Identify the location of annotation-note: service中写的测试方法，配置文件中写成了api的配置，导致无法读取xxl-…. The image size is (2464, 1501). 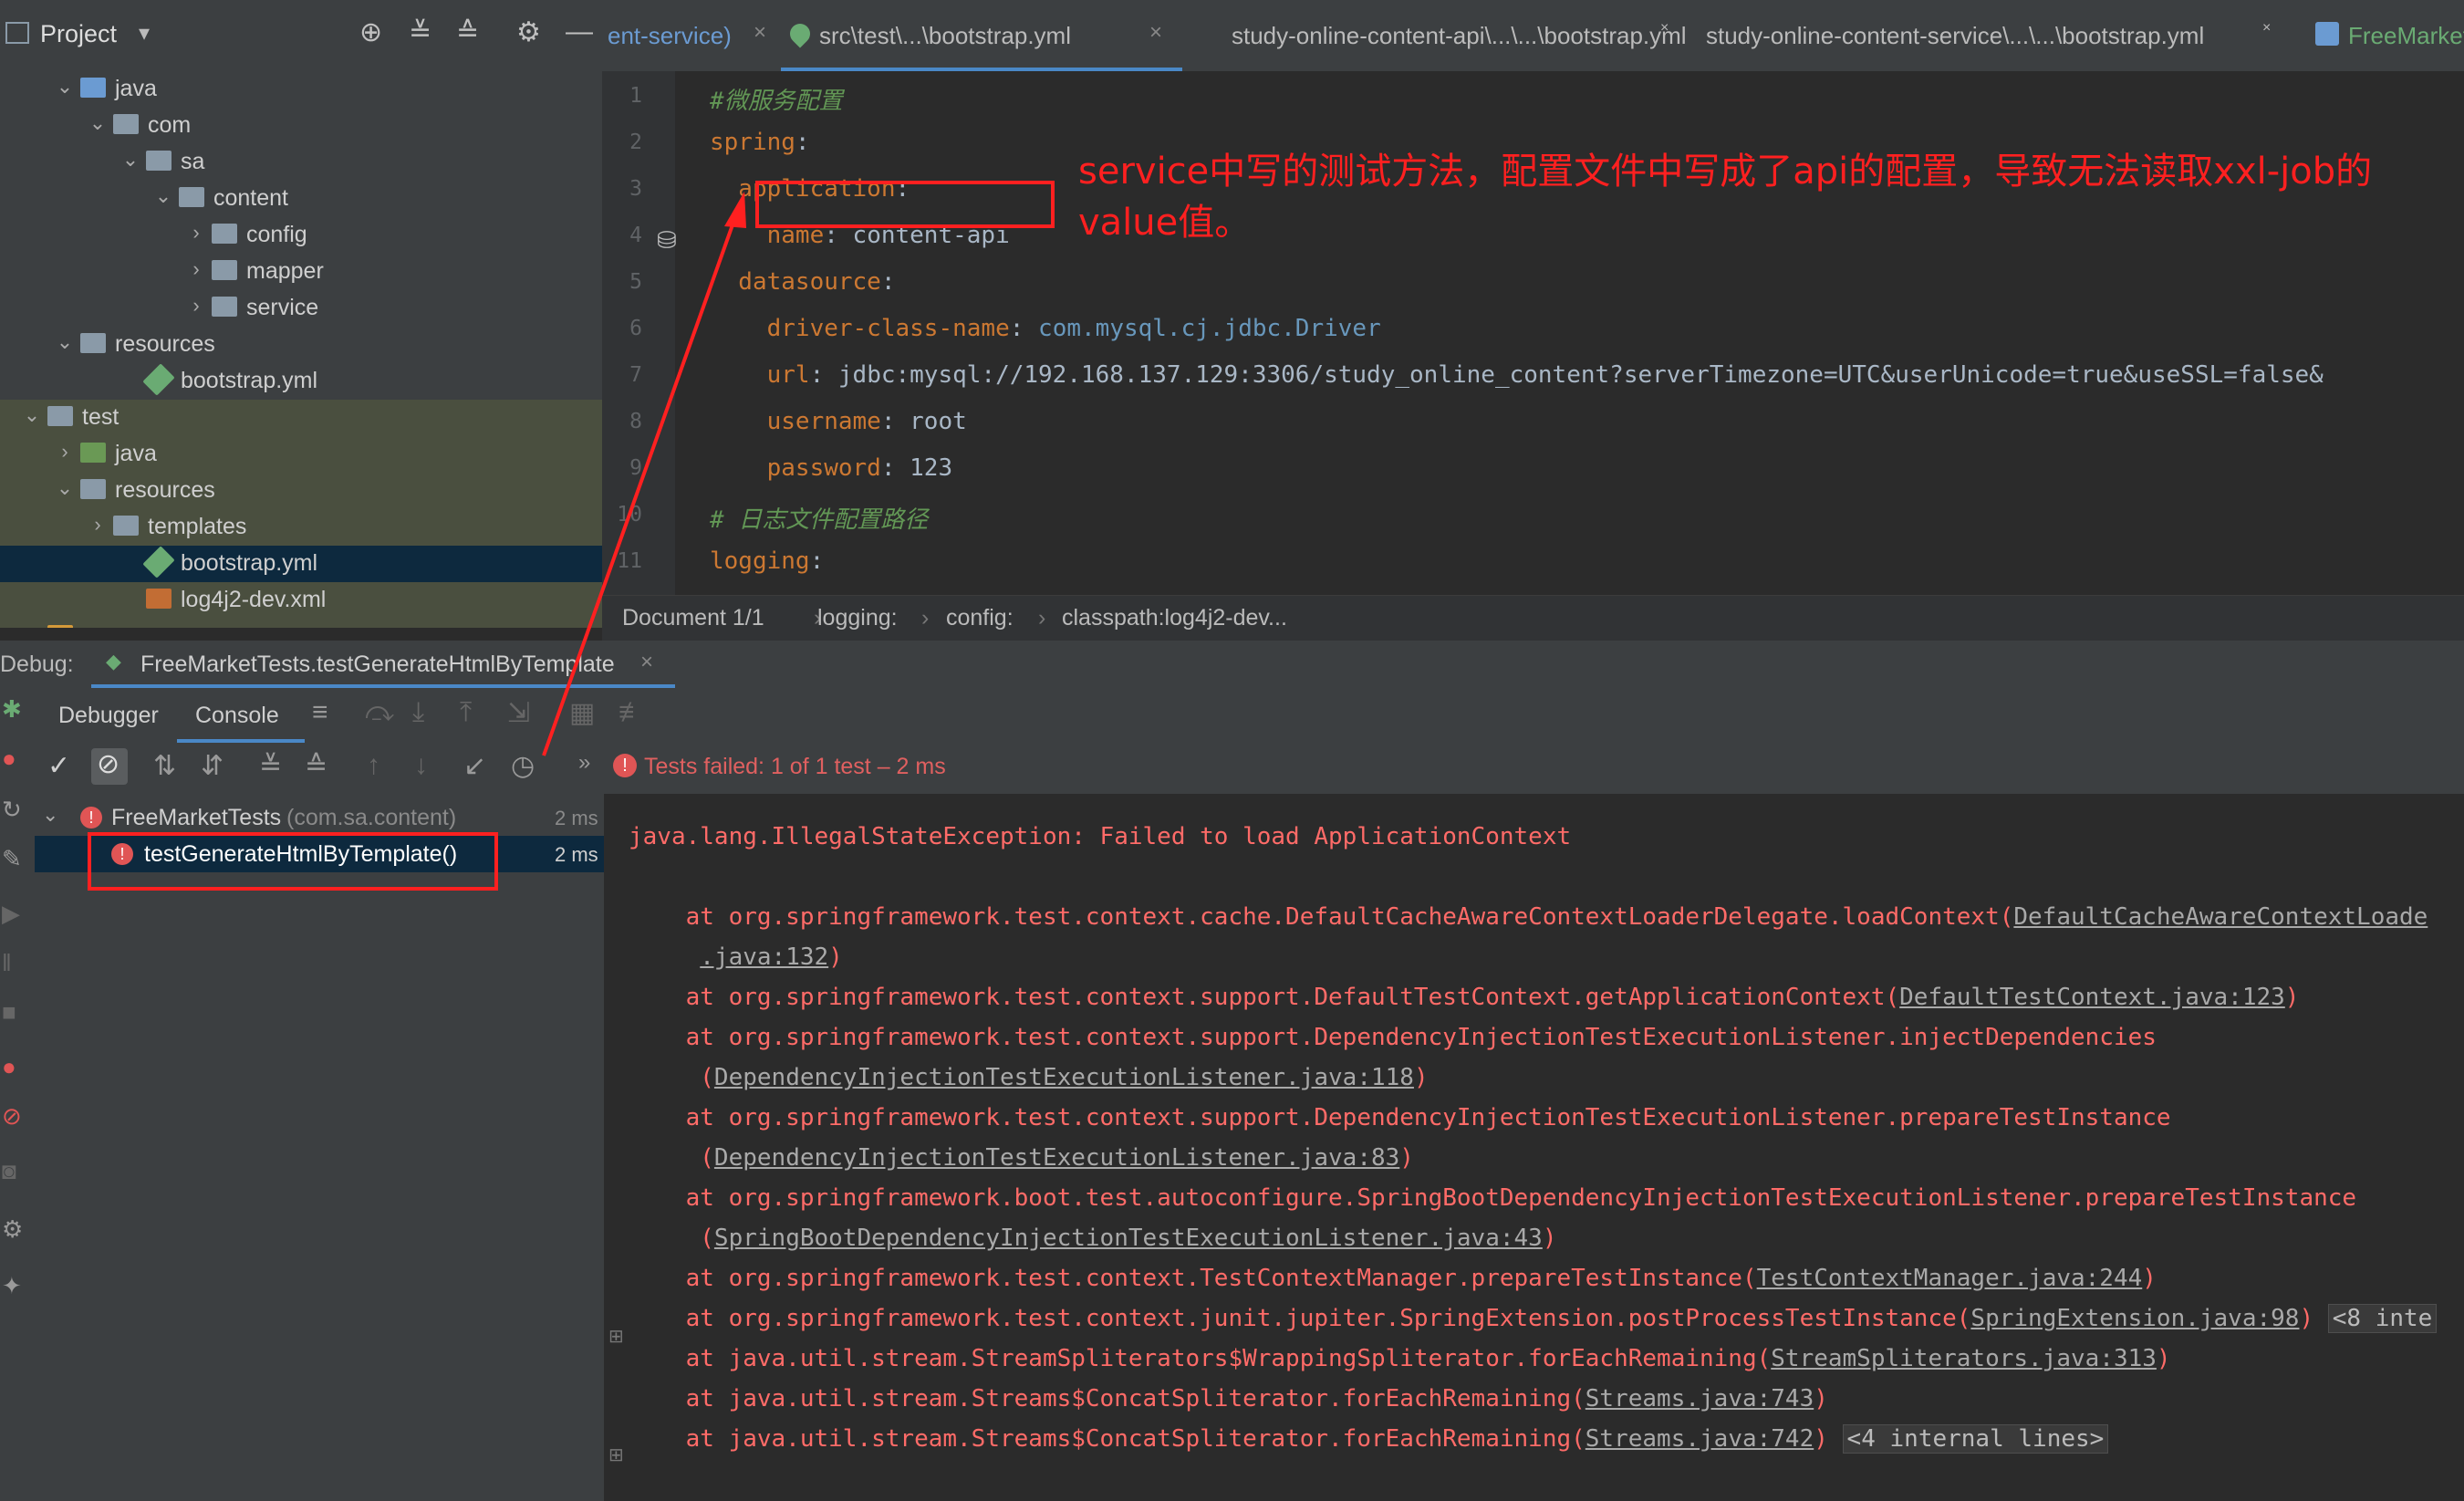
(1725, 197).